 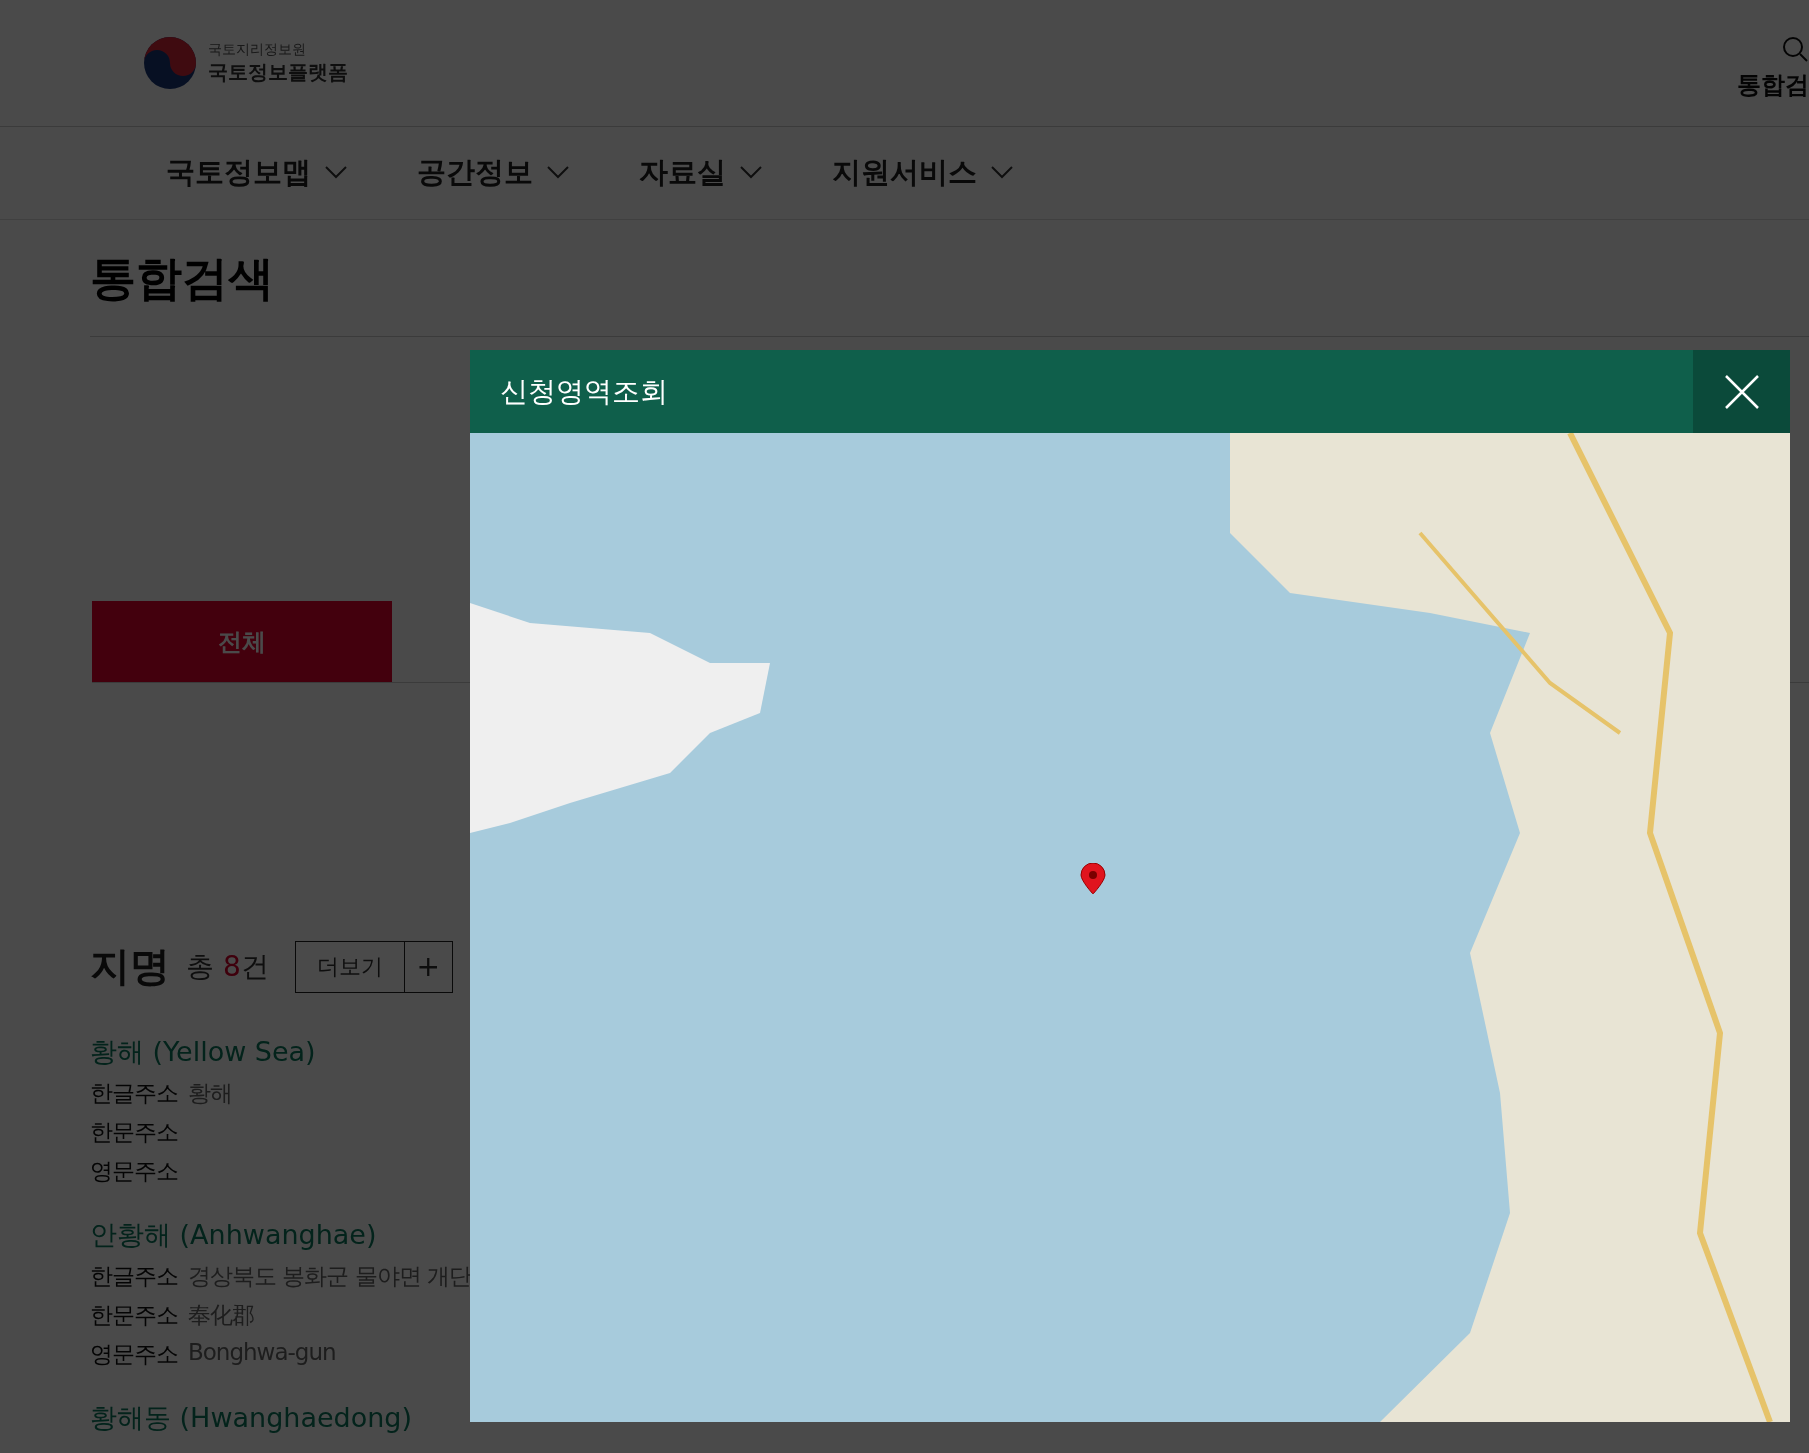 I want to click on section-title: 지명, so click(x=130, y=966).